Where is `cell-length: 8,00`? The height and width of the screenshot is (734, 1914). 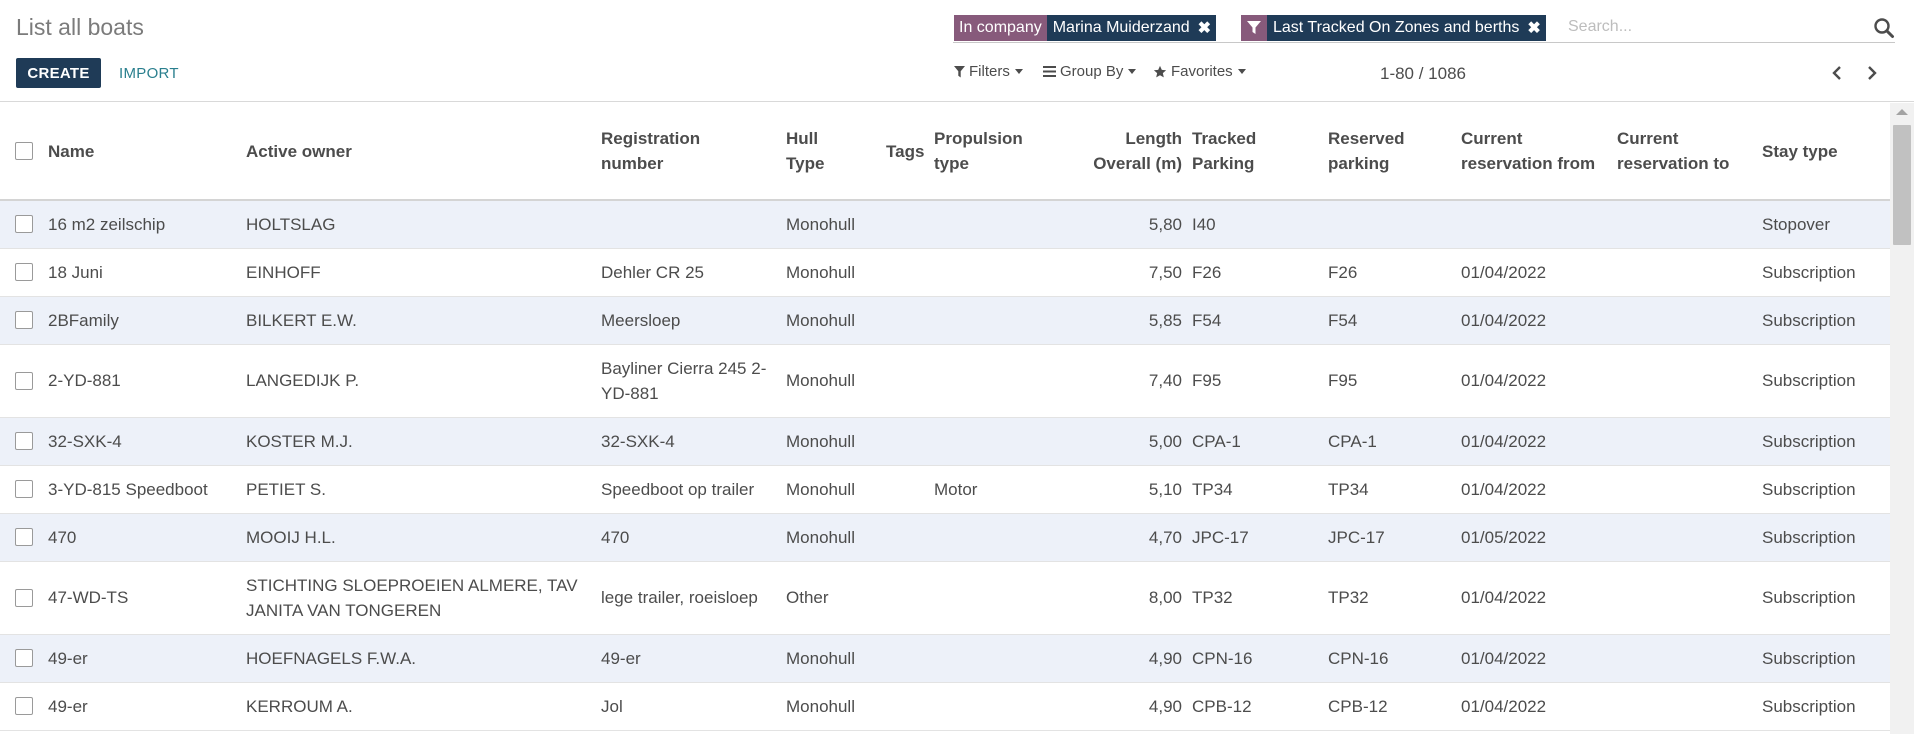 cell-length: 8,00 is located at coordinates (1120, 598).